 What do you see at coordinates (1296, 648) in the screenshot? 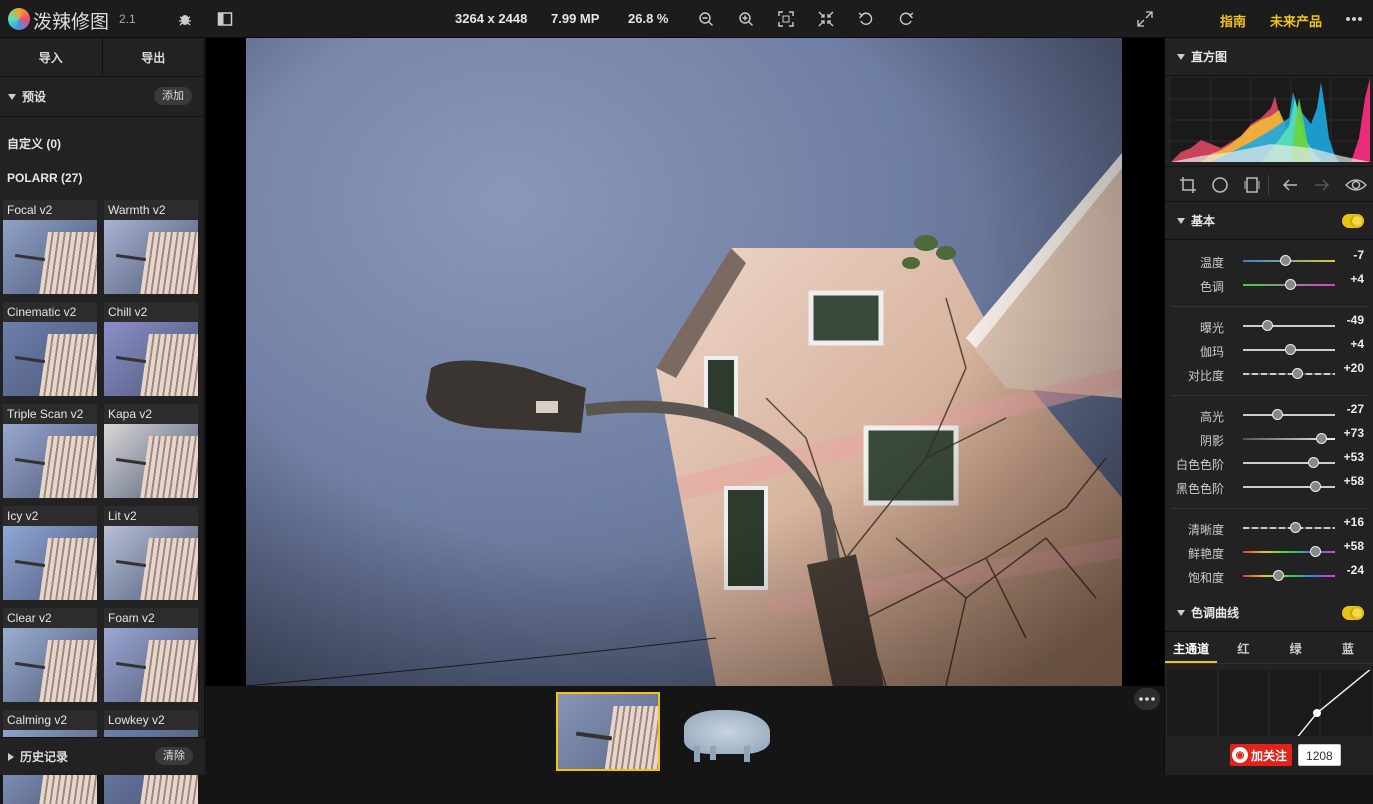
I see `tab-green-channel: 绿` at bounding box center [1296, 648].